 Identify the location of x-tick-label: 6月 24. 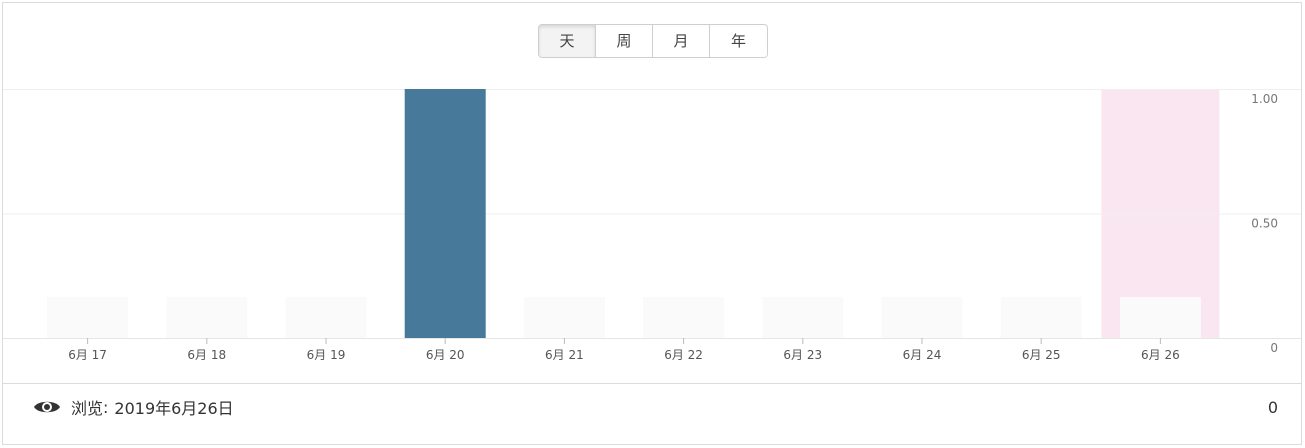
(922, 355).